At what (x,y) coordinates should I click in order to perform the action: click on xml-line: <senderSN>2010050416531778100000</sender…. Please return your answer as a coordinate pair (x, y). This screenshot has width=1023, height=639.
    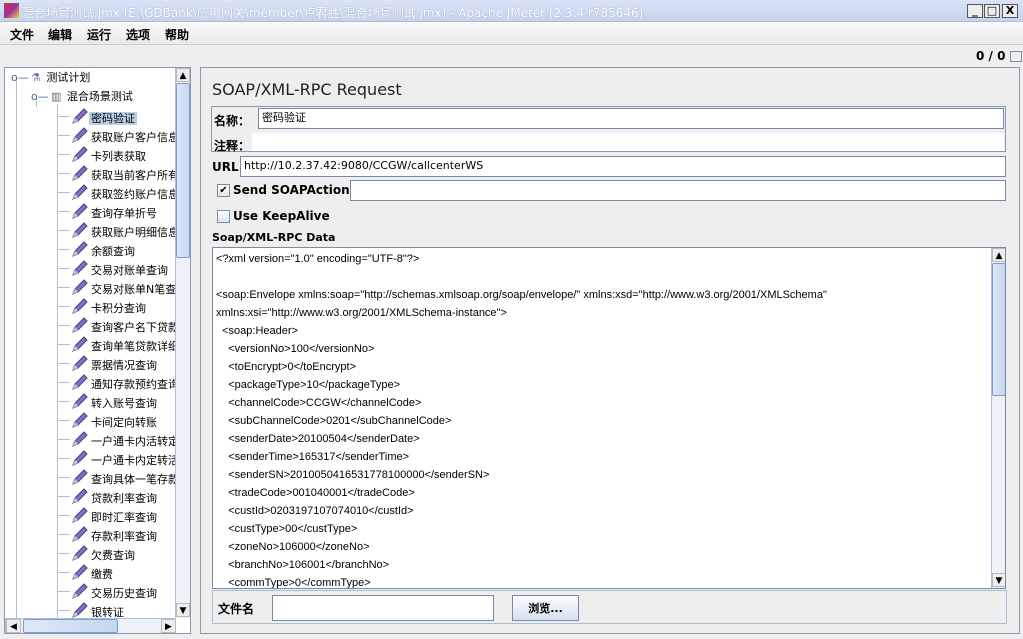
    Looking at the image, I should click on (353, 475).